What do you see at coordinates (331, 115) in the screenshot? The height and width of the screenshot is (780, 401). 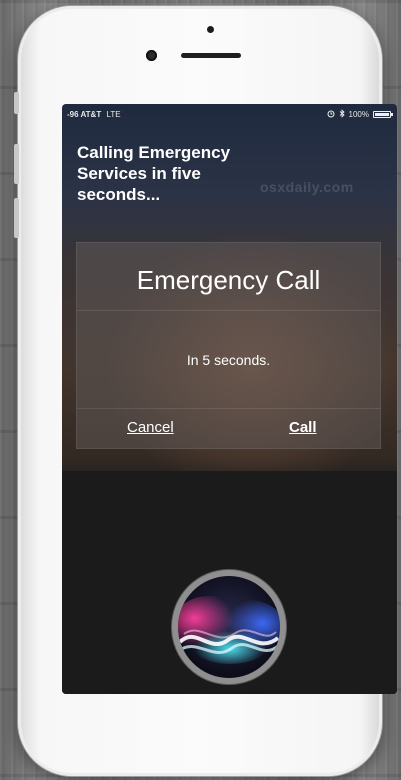 I see `alarm-icon` at bounding box center [331, 115].